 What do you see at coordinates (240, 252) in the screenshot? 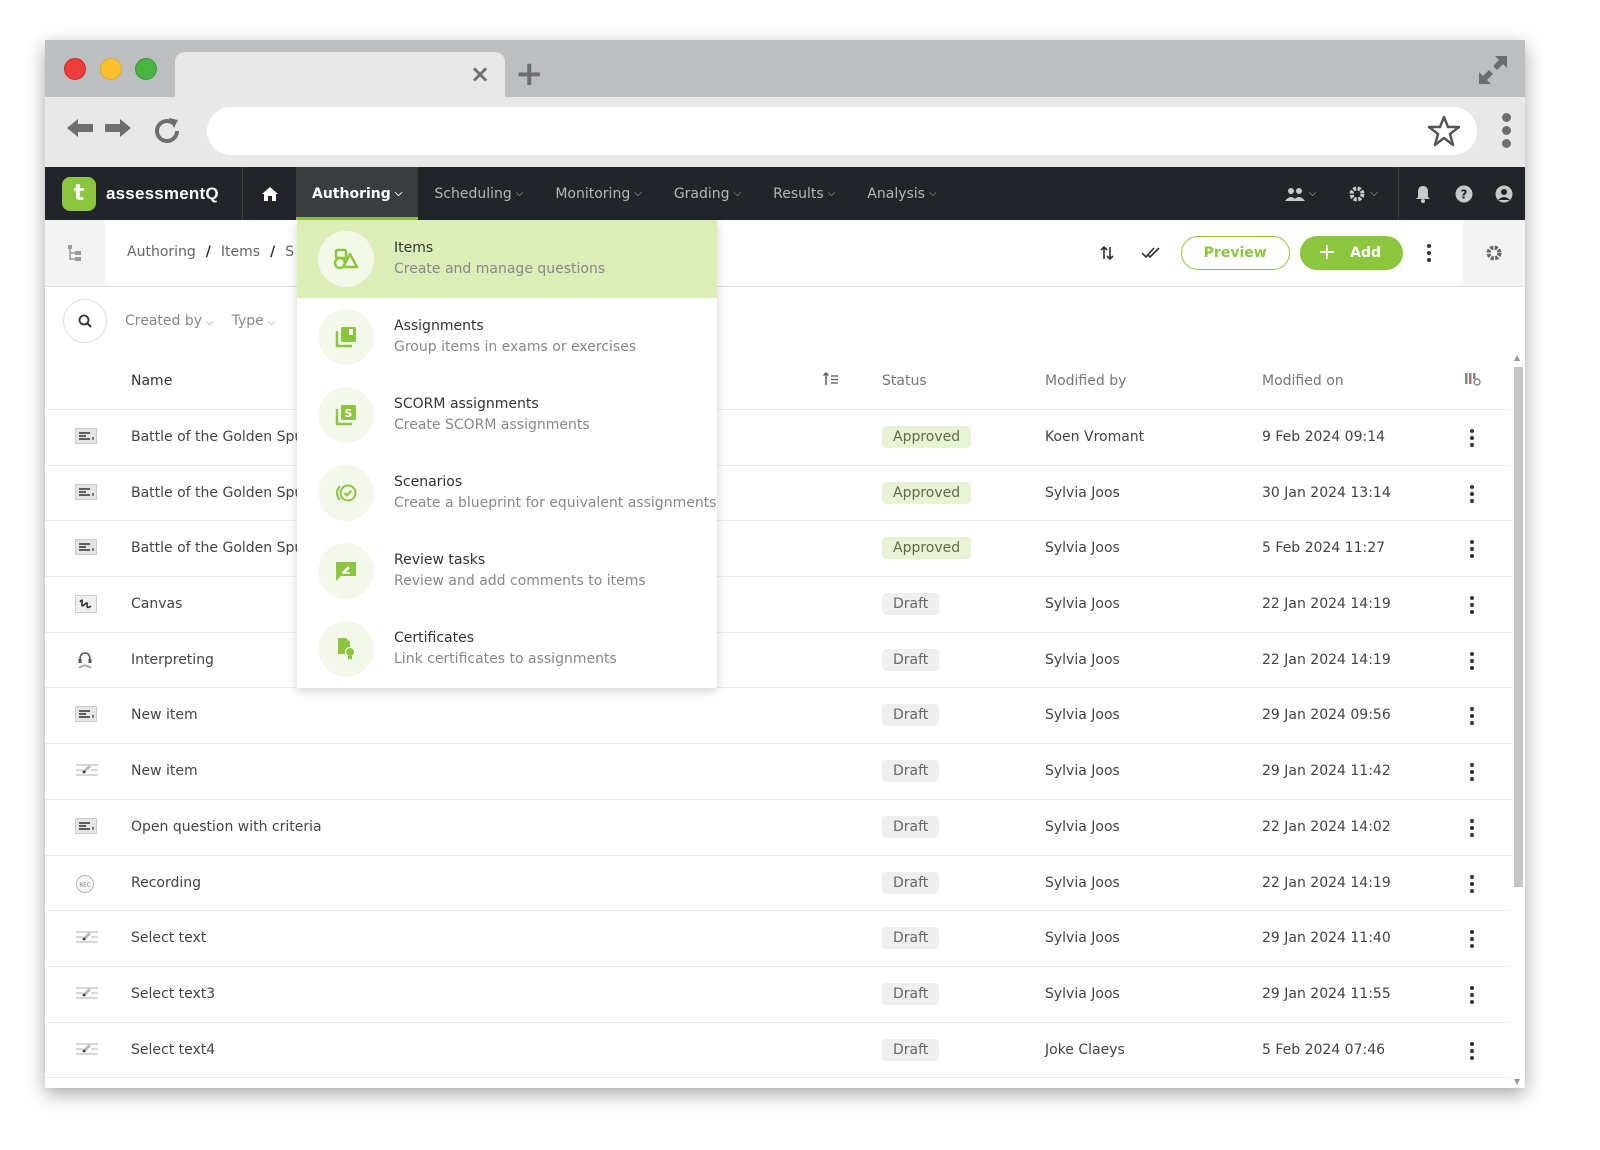
I see `breadcrumb-items: Items` at bounding box center [240, 252].